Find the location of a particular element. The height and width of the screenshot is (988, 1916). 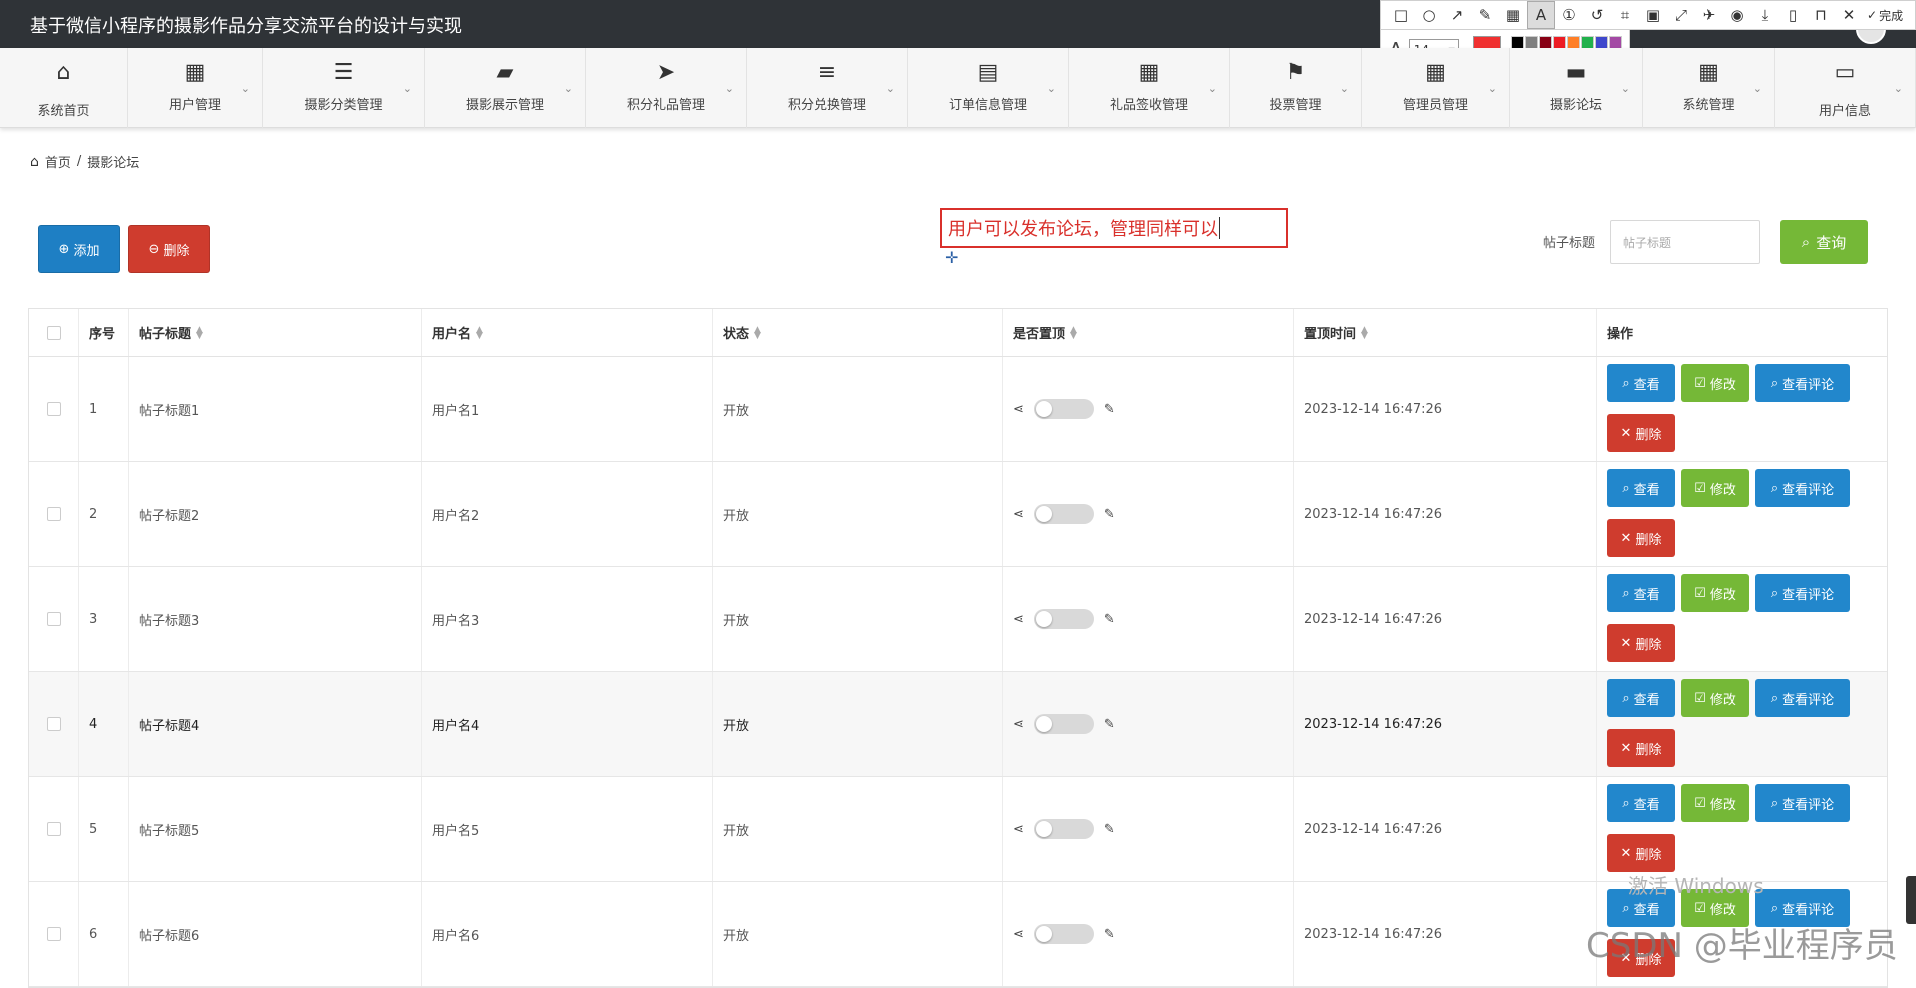

delete-button: ⊖ 删除 is located at coordinates (169, 249).